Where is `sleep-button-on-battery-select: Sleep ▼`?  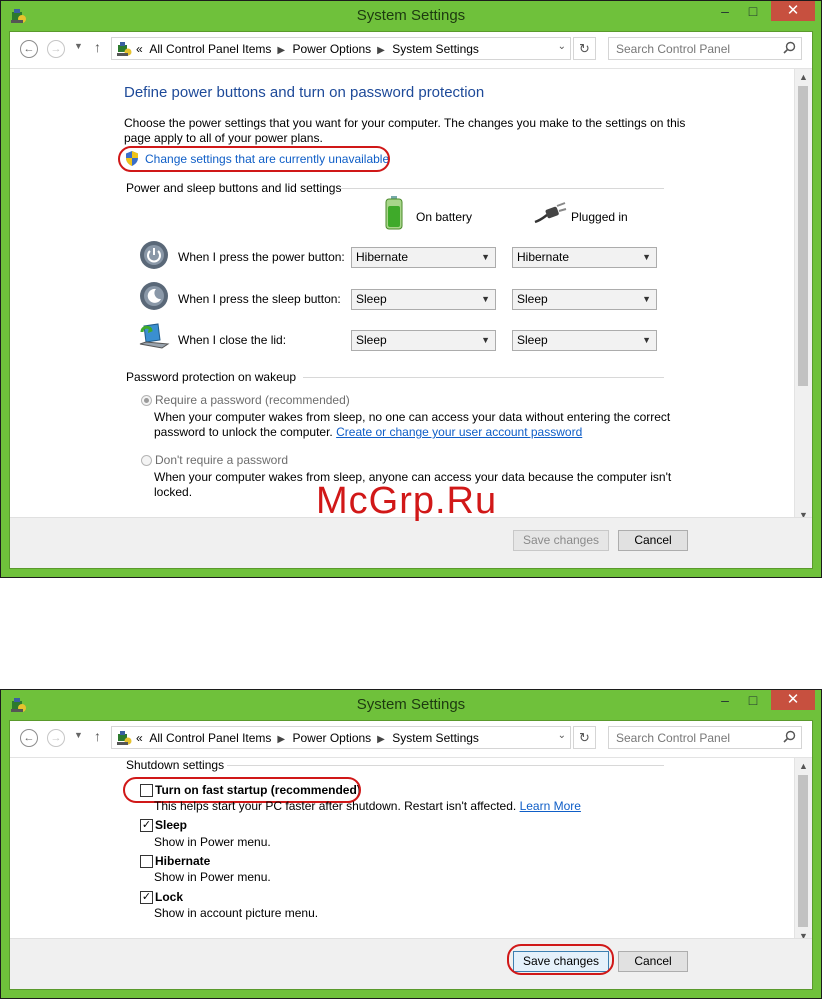
sleep-button-on-battery-select: Sleep ▼ is located at coordinates (423, 299).